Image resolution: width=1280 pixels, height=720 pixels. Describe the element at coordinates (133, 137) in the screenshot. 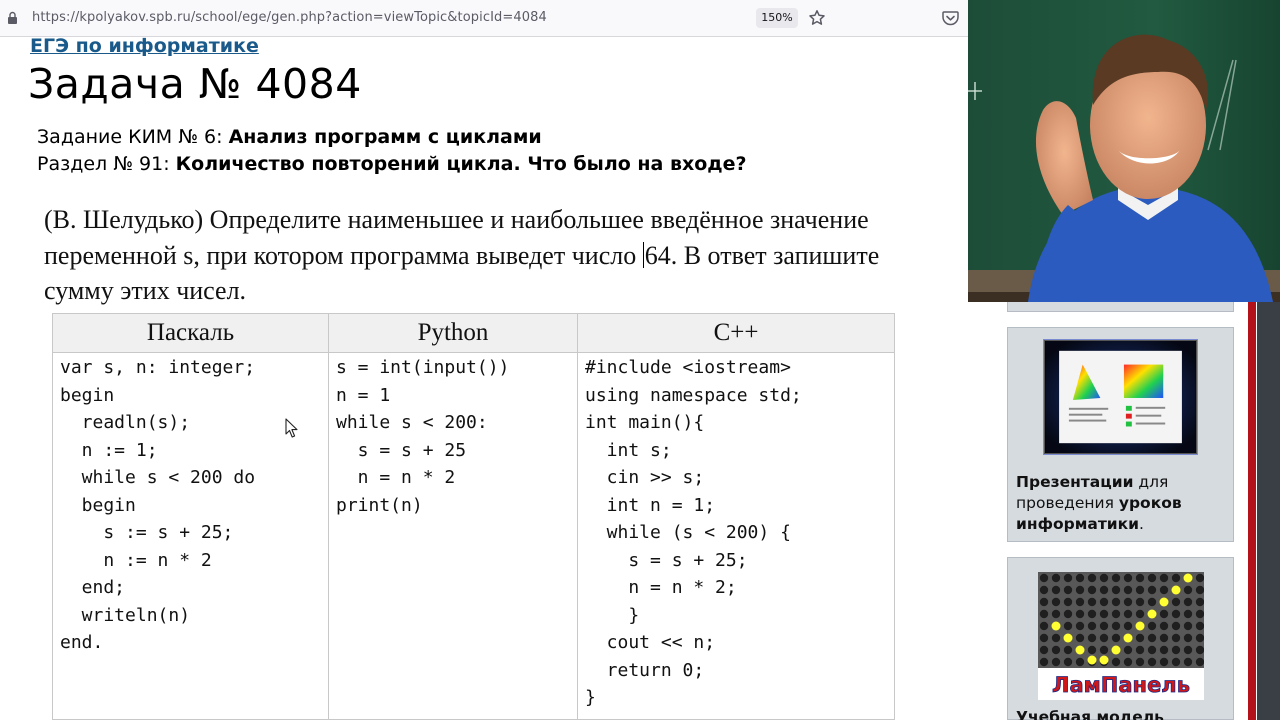

I see `kim-task-prefix: Задание КИМ № 6:` at that location.